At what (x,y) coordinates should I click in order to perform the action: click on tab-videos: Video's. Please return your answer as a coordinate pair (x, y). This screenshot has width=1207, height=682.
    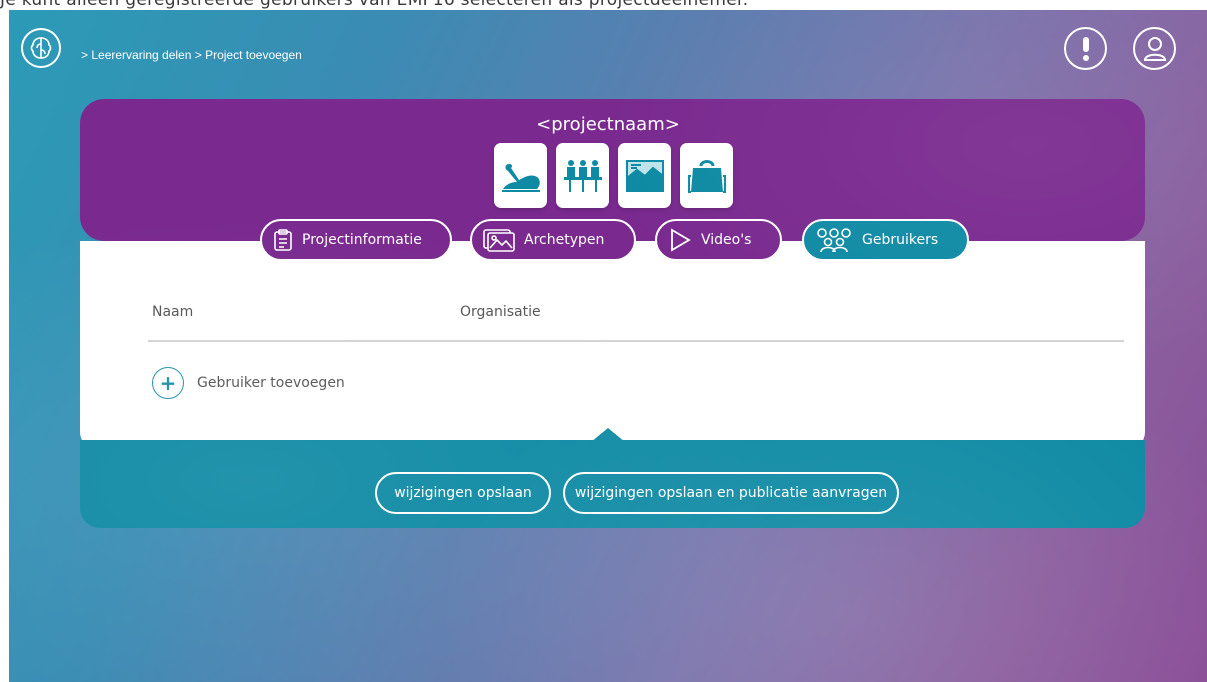
    Looking at the image, I should click on (718, 240).